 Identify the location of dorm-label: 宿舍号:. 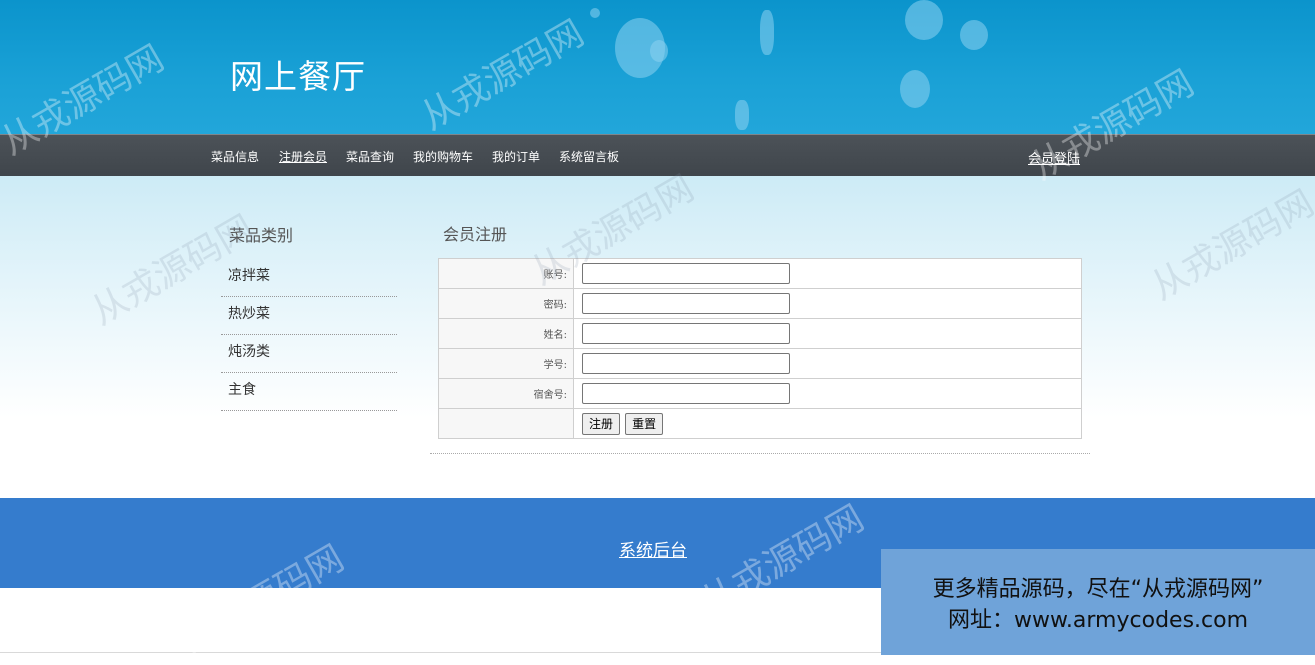
(506, 393).